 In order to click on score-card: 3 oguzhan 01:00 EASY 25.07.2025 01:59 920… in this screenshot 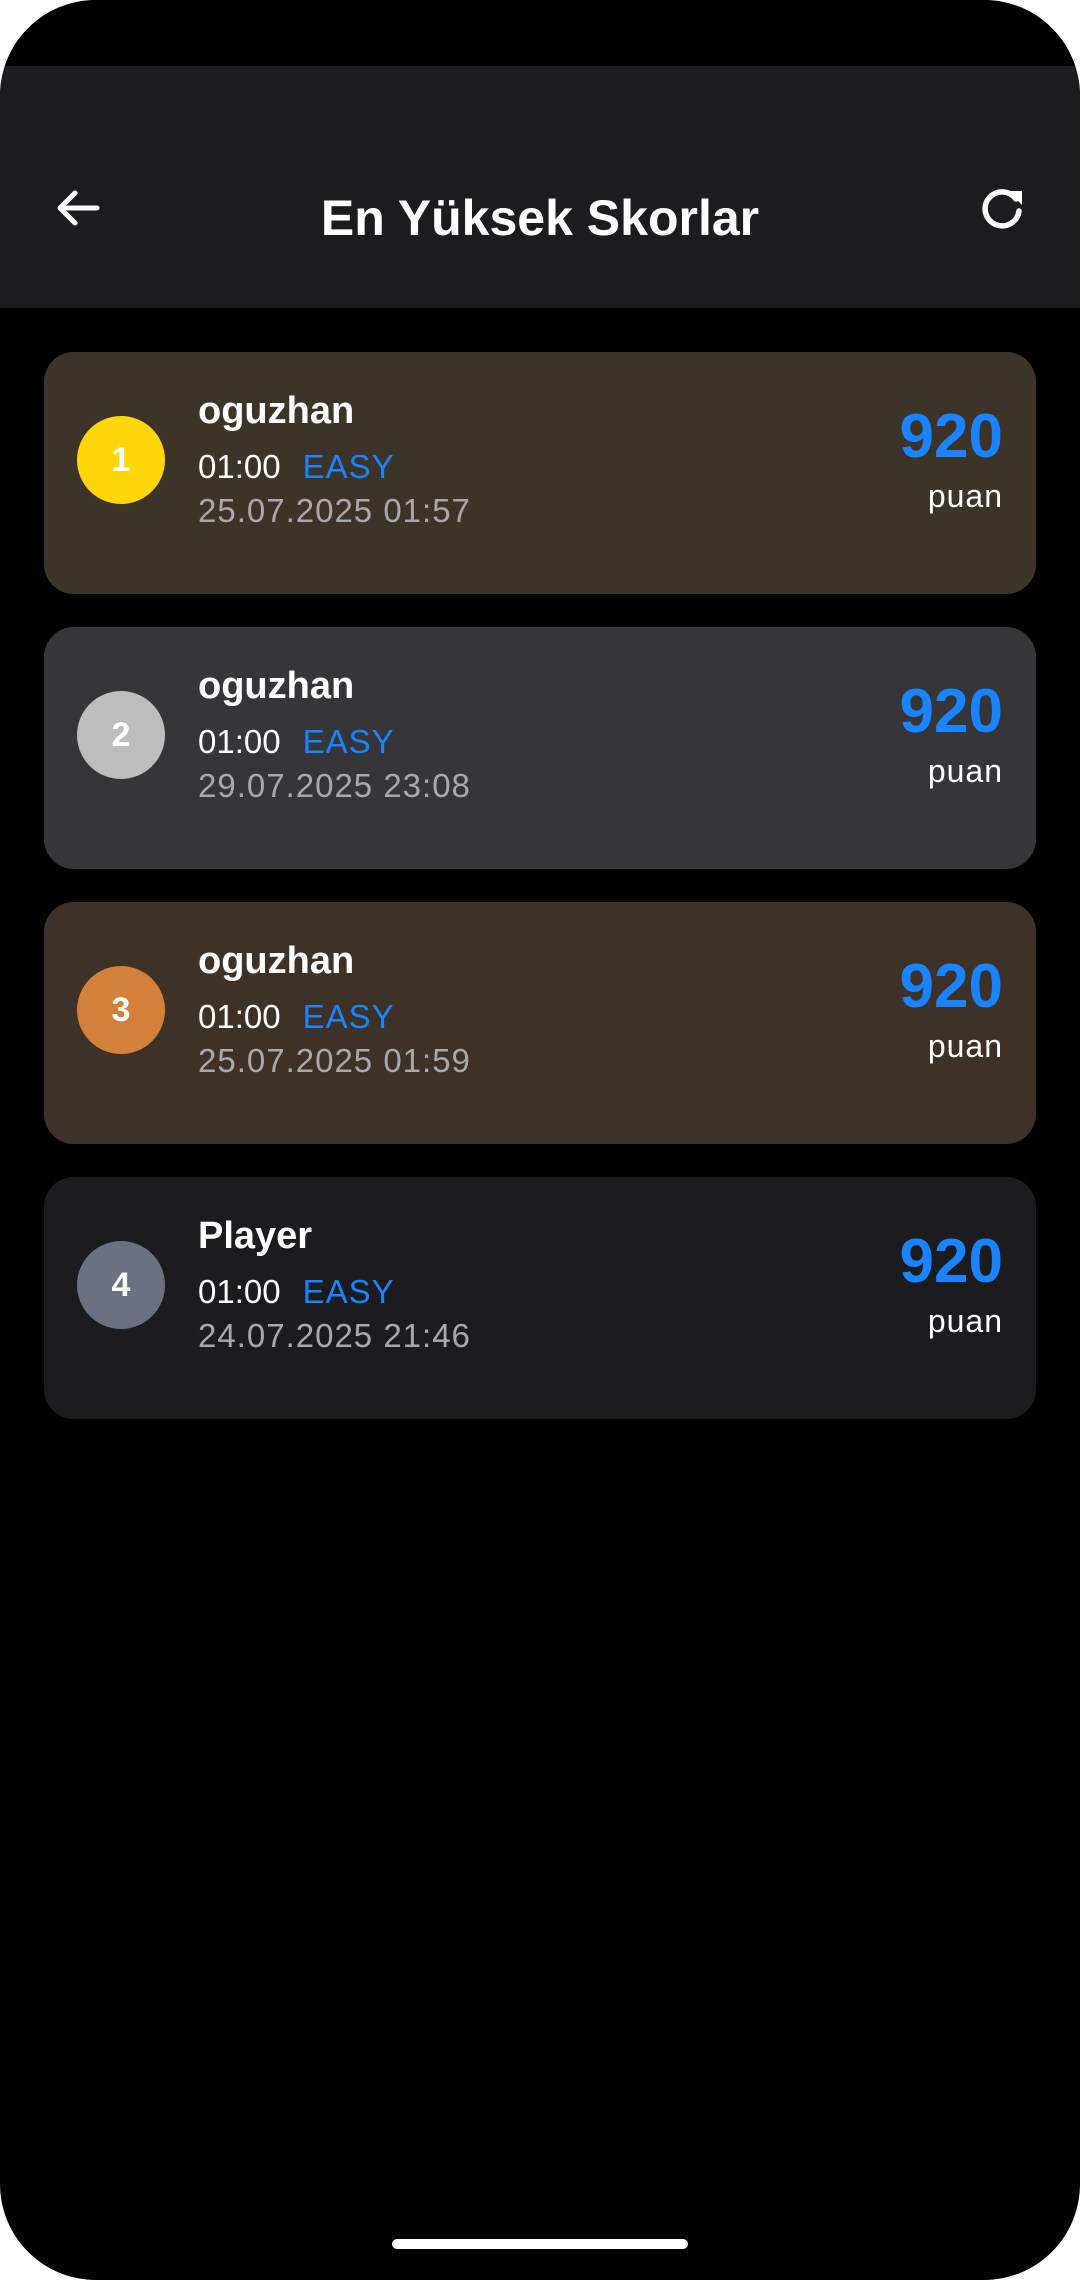, I will do `click(540, 1023)`.